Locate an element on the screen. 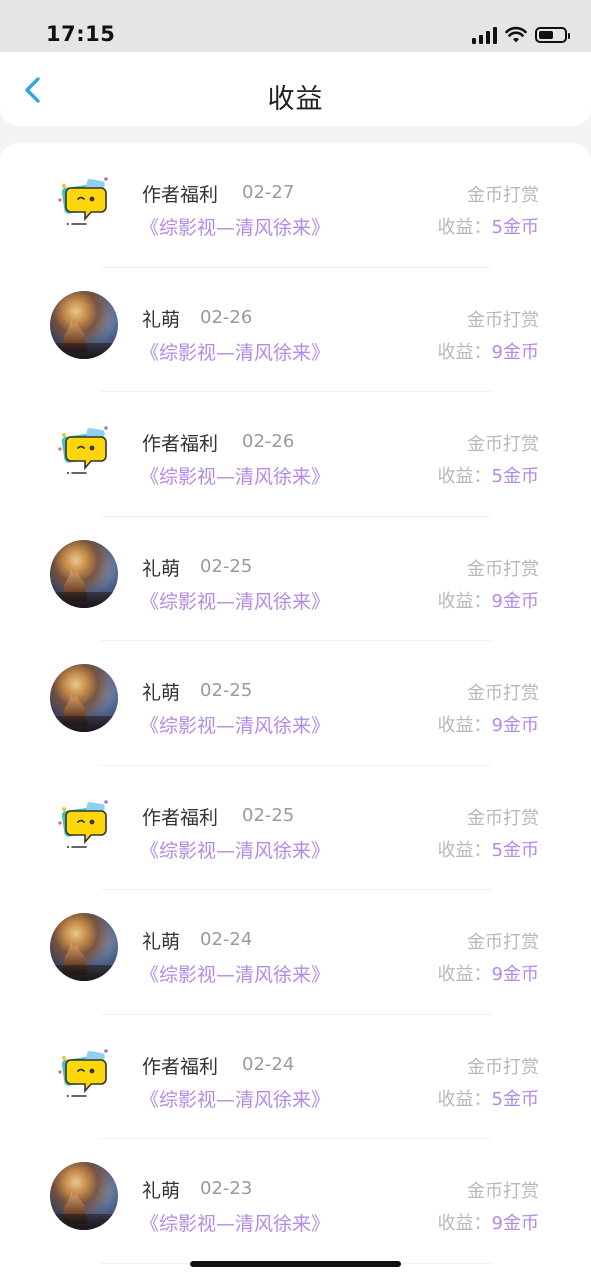 Image resolution: width=591 pixels, height=1280 pixels. income-list-item: 作者福利 02-26 《综影视—清风徐来》 金币打赏收益：5金币 is located at coordinates (295, 454).